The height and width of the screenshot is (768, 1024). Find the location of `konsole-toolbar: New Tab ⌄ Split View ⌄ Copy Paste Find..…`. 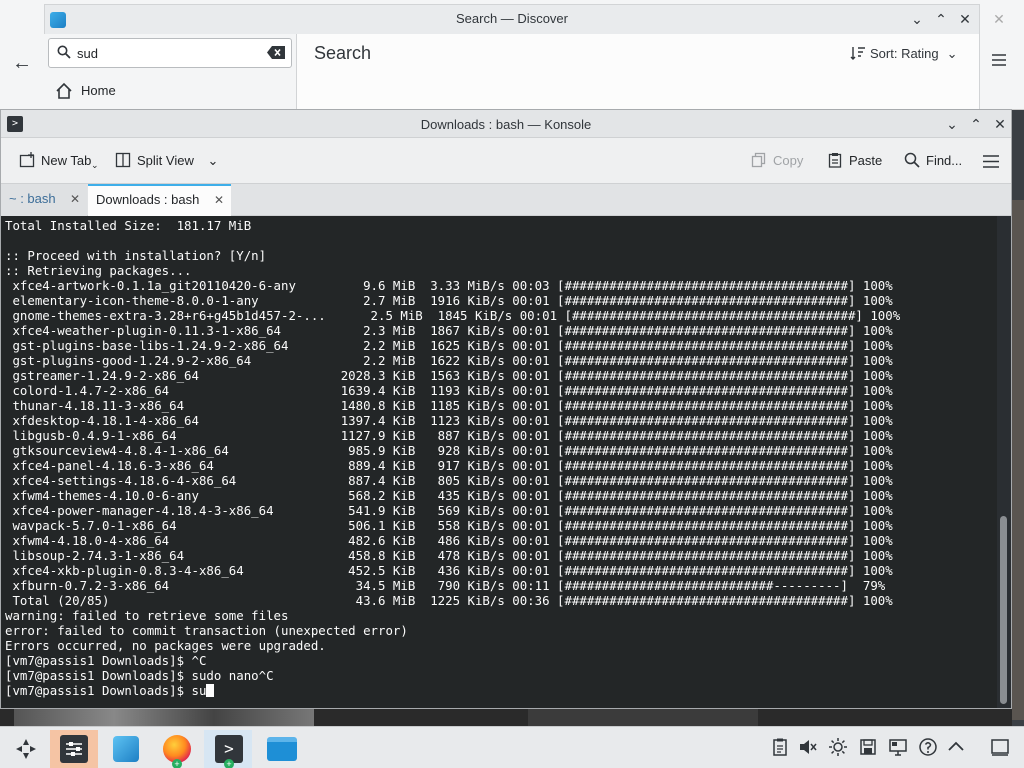

konsole-toolbar: New Tab ⌄ Split View ⌄ Copy Paste Find..… is located at coordinates (506, 161).